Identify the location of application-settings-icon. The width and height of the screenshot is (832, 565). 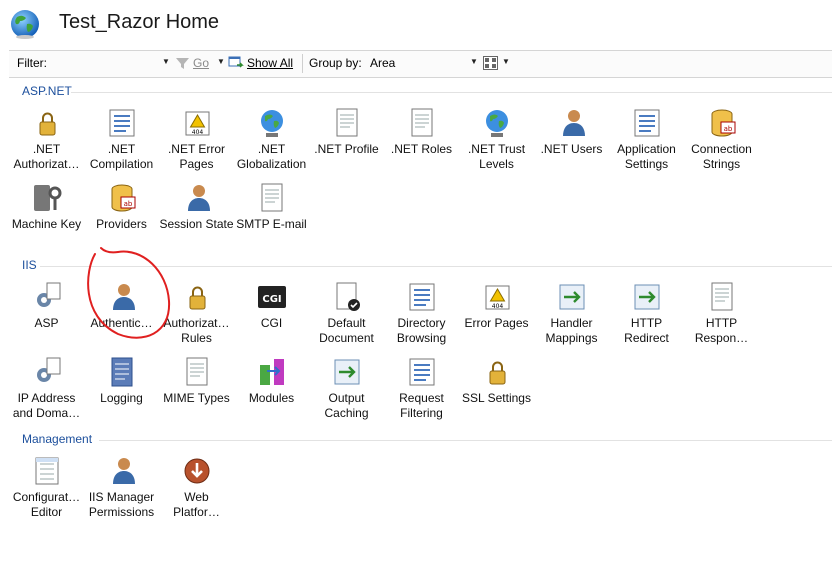
(646, 123).